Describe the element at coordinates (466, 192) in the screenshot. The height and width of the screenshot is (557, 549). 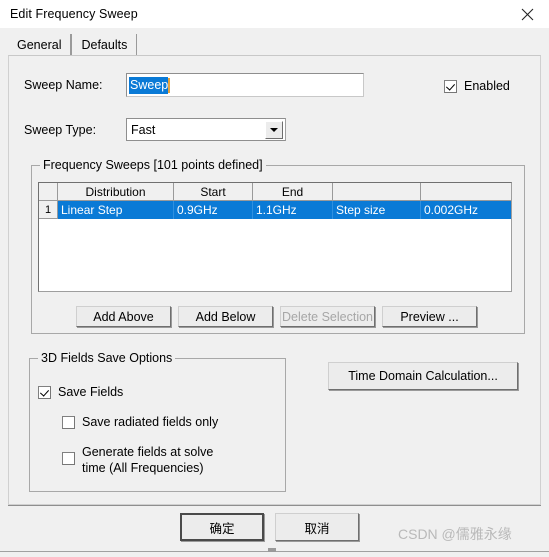
I see `grid-header-extra-value` at that location.